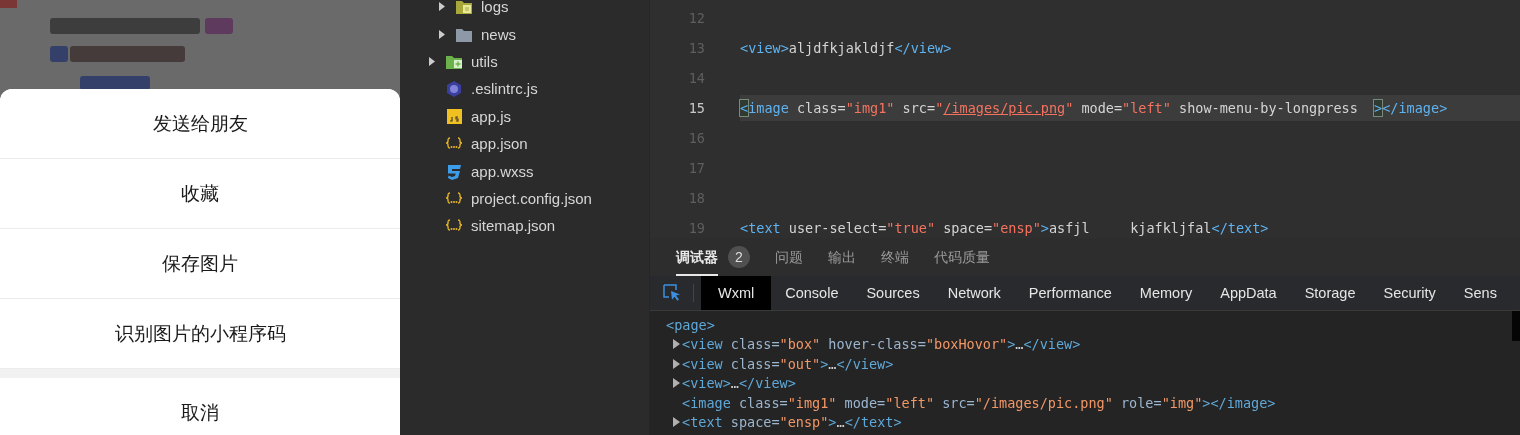  What do you see at coordinates (502, 171) in the screenshot?
I see `file-name: app.wxss` at bounding box center [502, 171].